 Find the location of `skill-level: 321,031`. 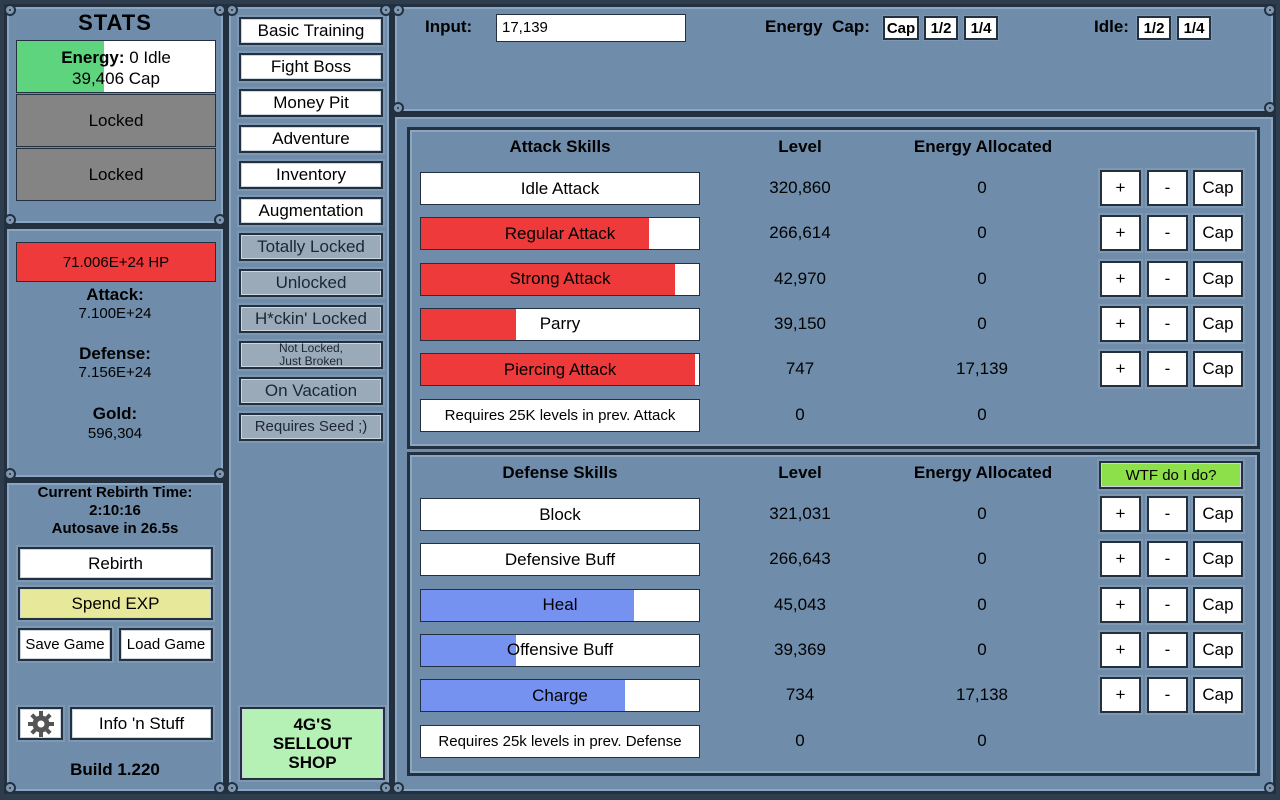

skill-level: 321,031 is located at coordinates (800, 513).